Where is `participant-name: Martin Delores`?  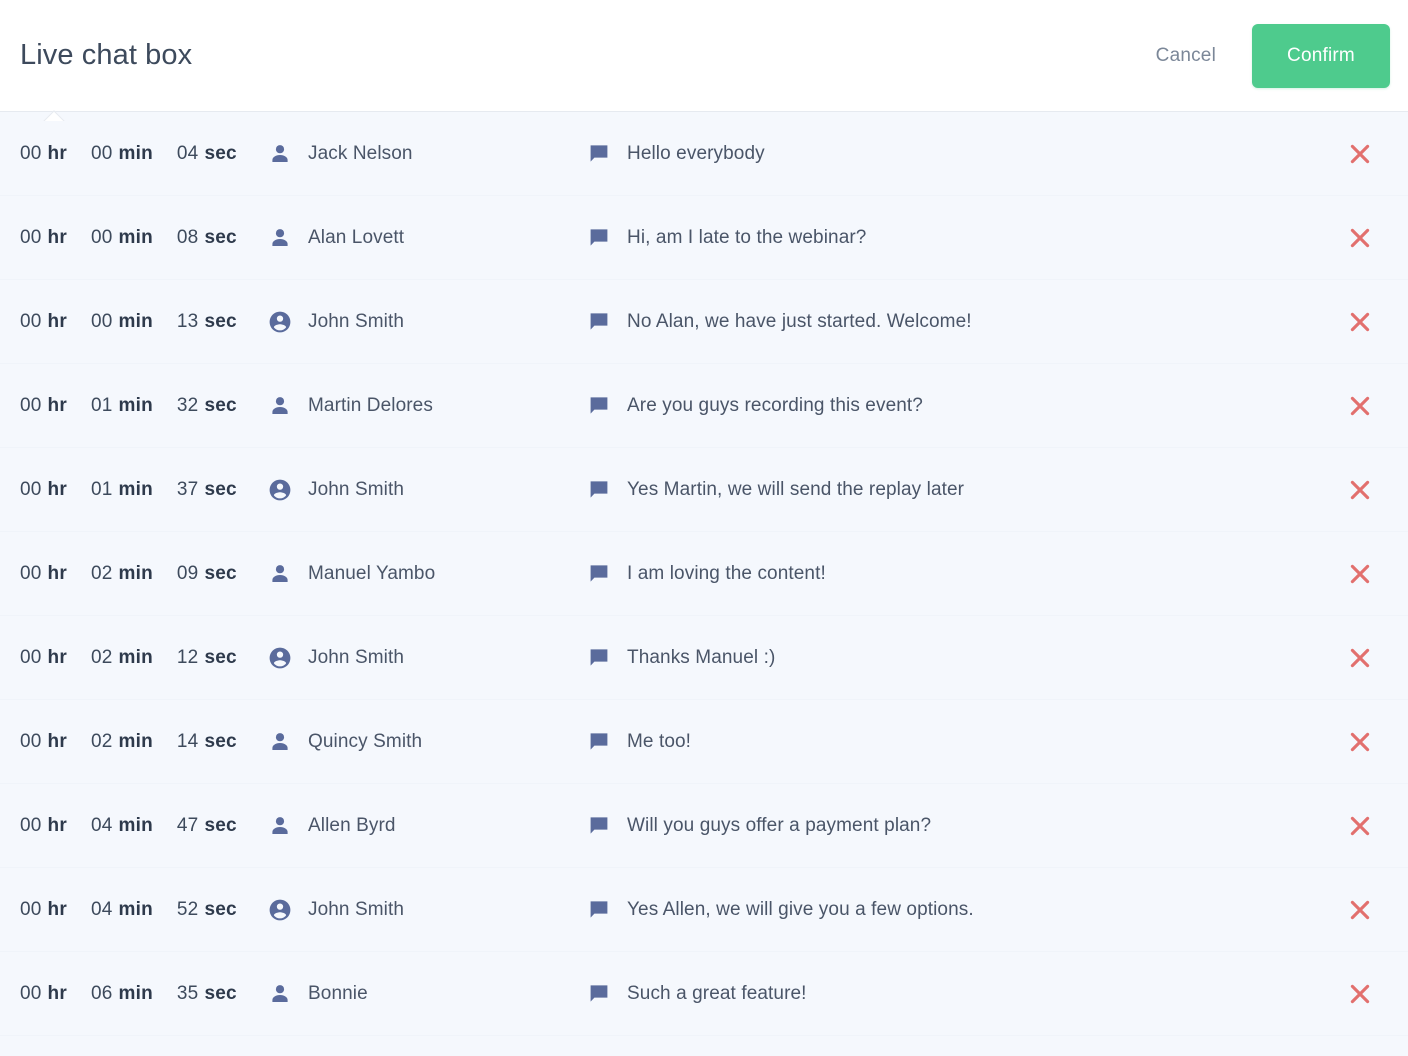 participant-name: Martin Delores is located at coordinates (370, 405).